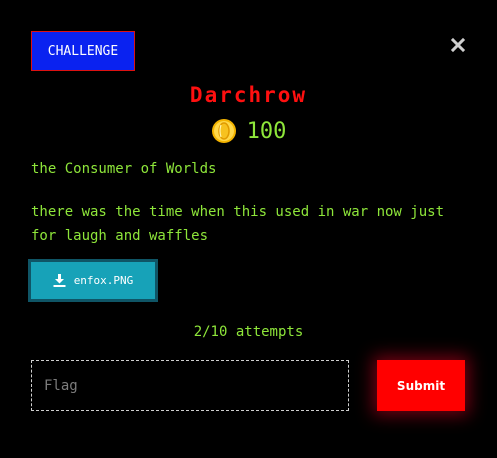 The image size is (497, 458). Describe the element at coordinates (266, 131) in the screenshot. I see `points-value: 100` at that location.